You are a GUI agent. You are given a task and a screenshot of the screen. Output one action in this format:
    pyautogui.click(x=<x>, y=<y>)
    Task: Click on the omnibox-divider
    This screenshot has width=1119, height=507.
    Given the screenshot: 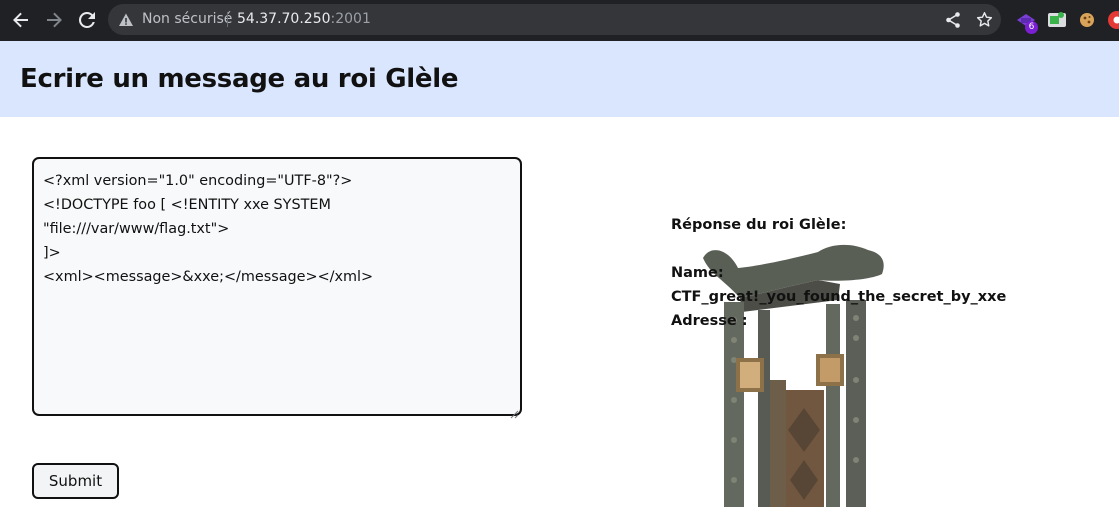 What is the action you would take?
    pyautogui.click(x=227, y=19)
    